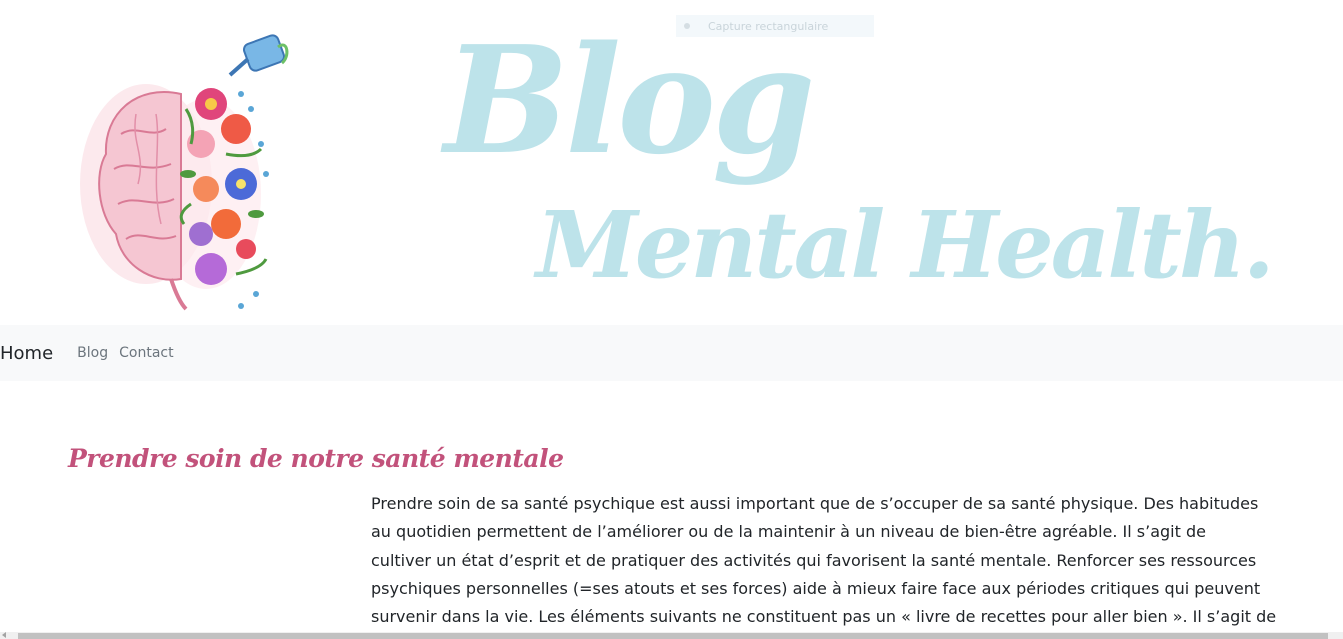  I want to click on scrollbar-thumb, so click(673, 636).